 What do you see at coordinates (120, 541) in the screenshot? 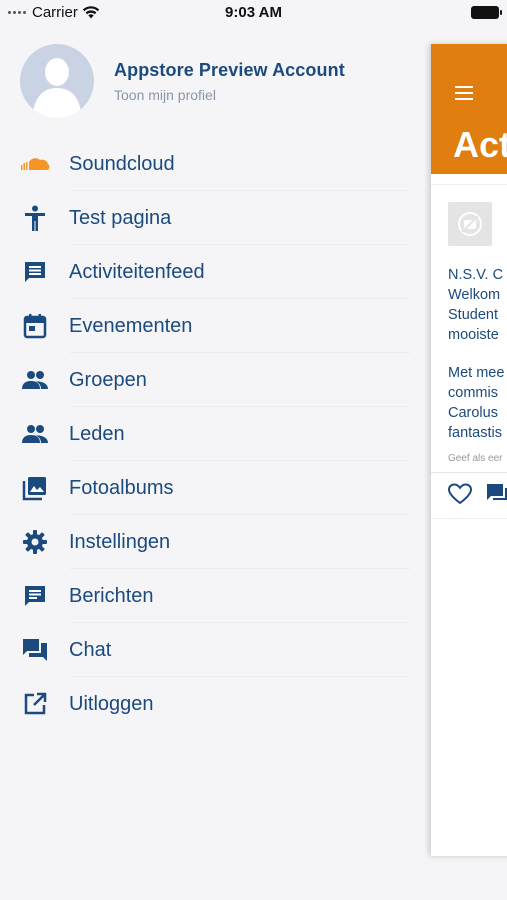
I see `menu-label: Instellingen` at bounding box center [120, 541].